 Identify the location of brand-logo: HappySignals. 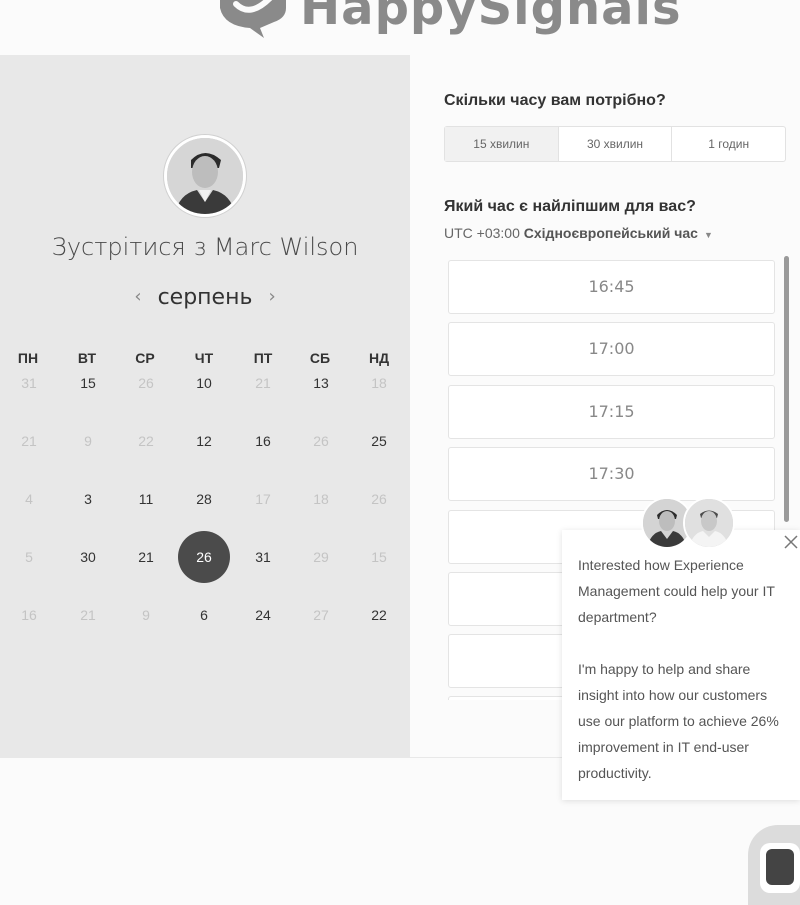
(400, 20).